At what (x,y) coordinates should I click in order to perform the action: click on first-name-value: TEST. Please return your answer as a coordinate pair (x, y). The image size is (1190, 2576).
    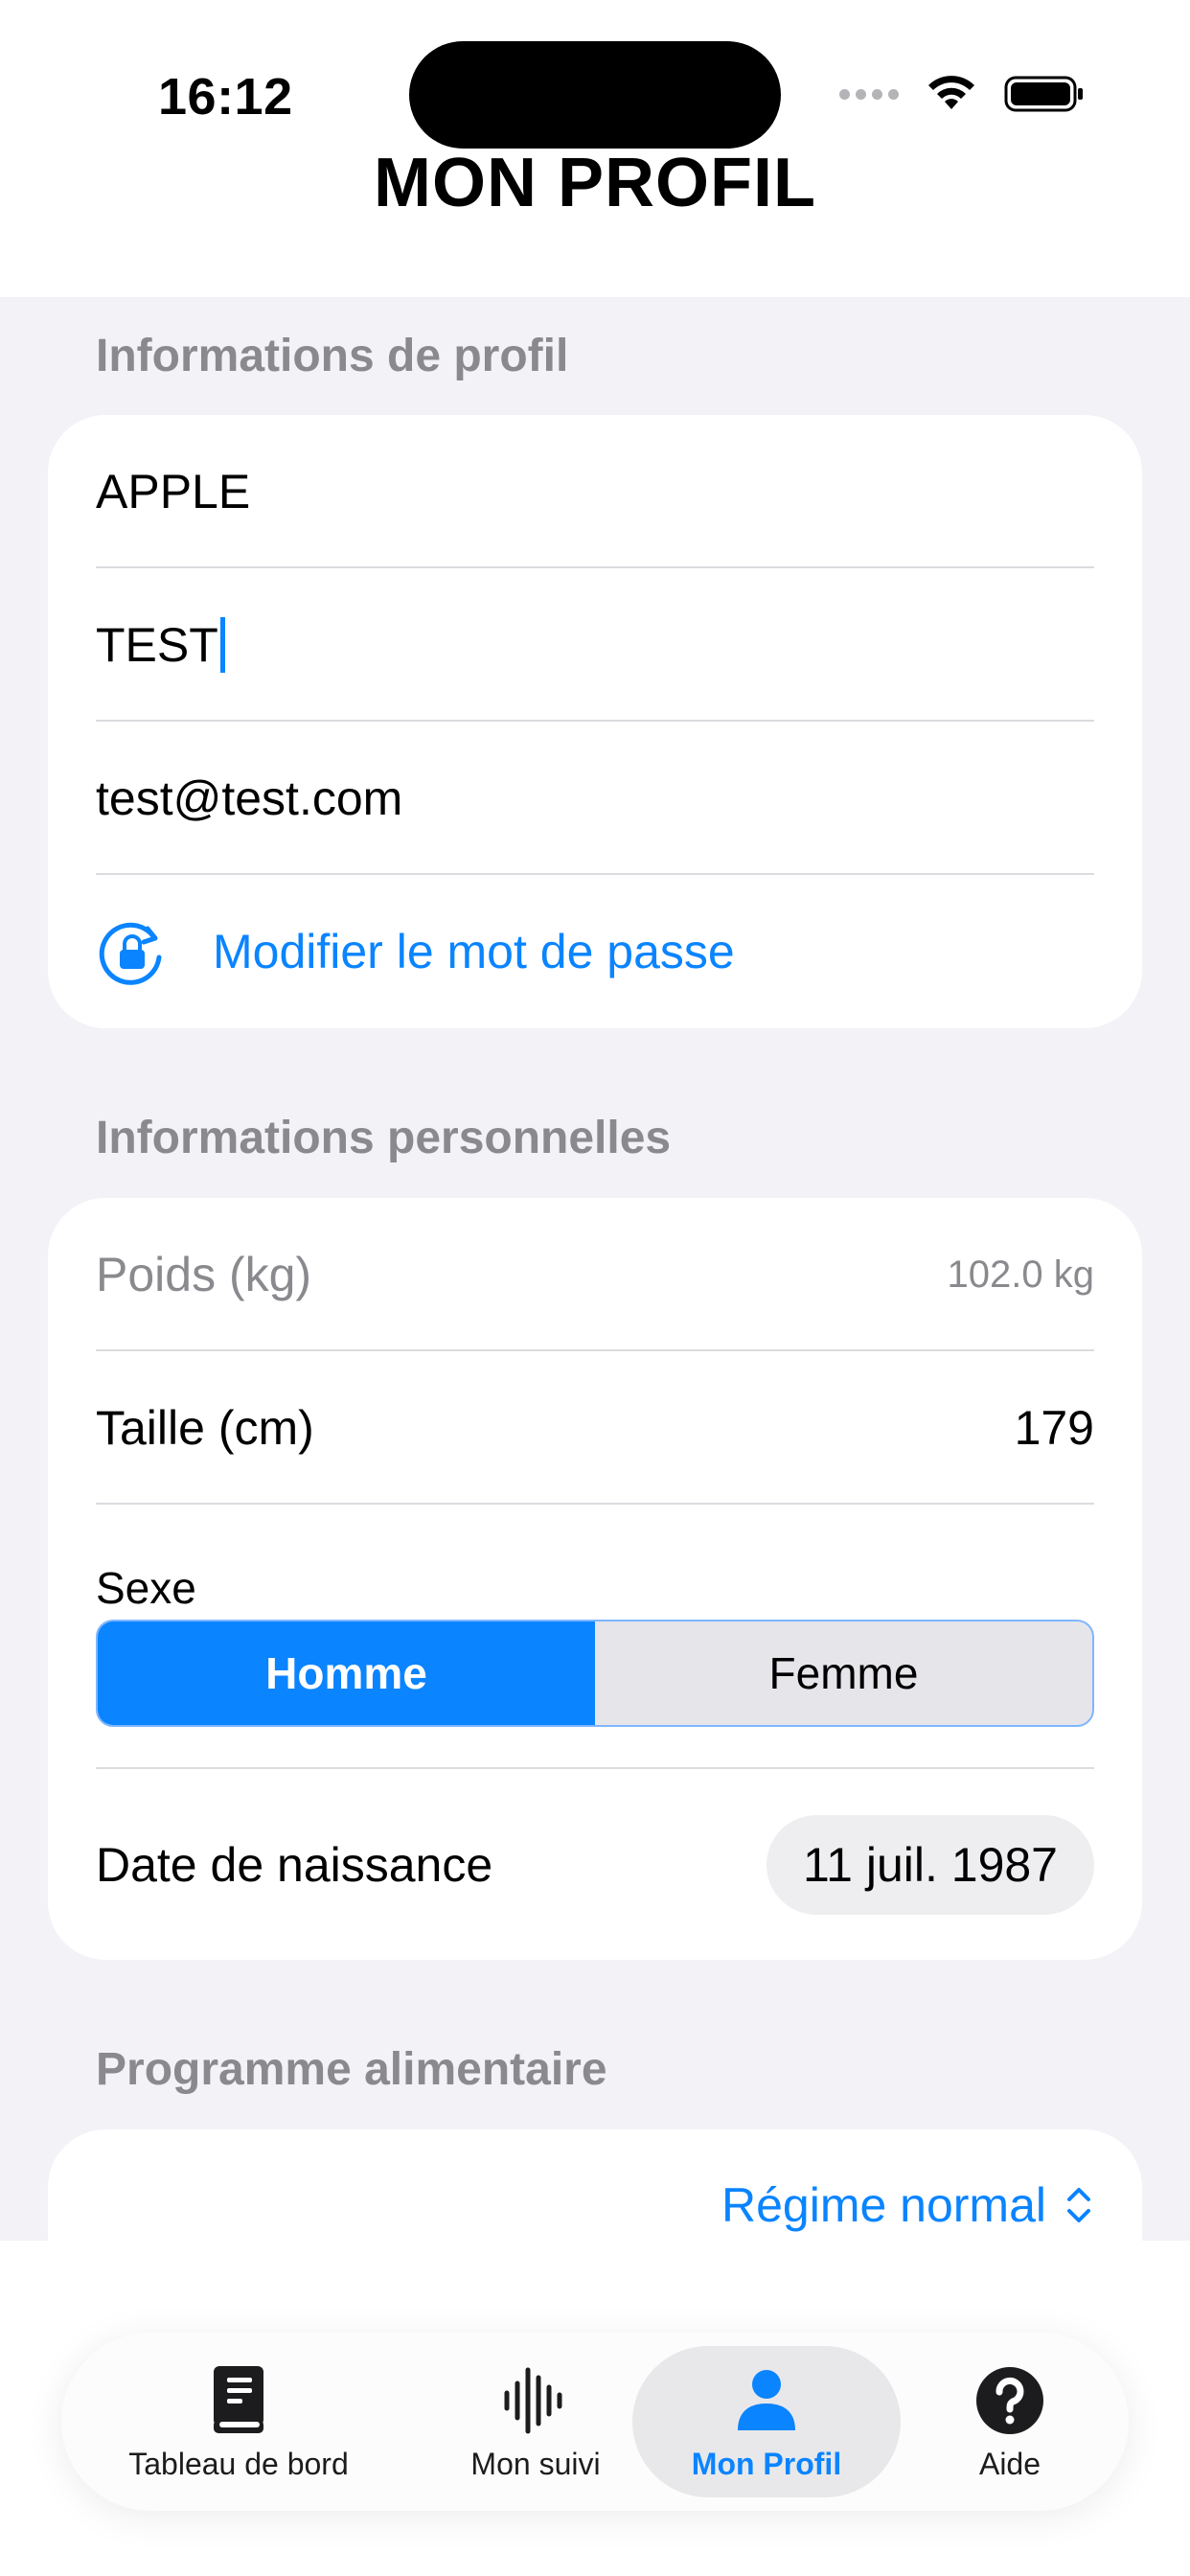
    Looking at the image, I should click on (157, 645).